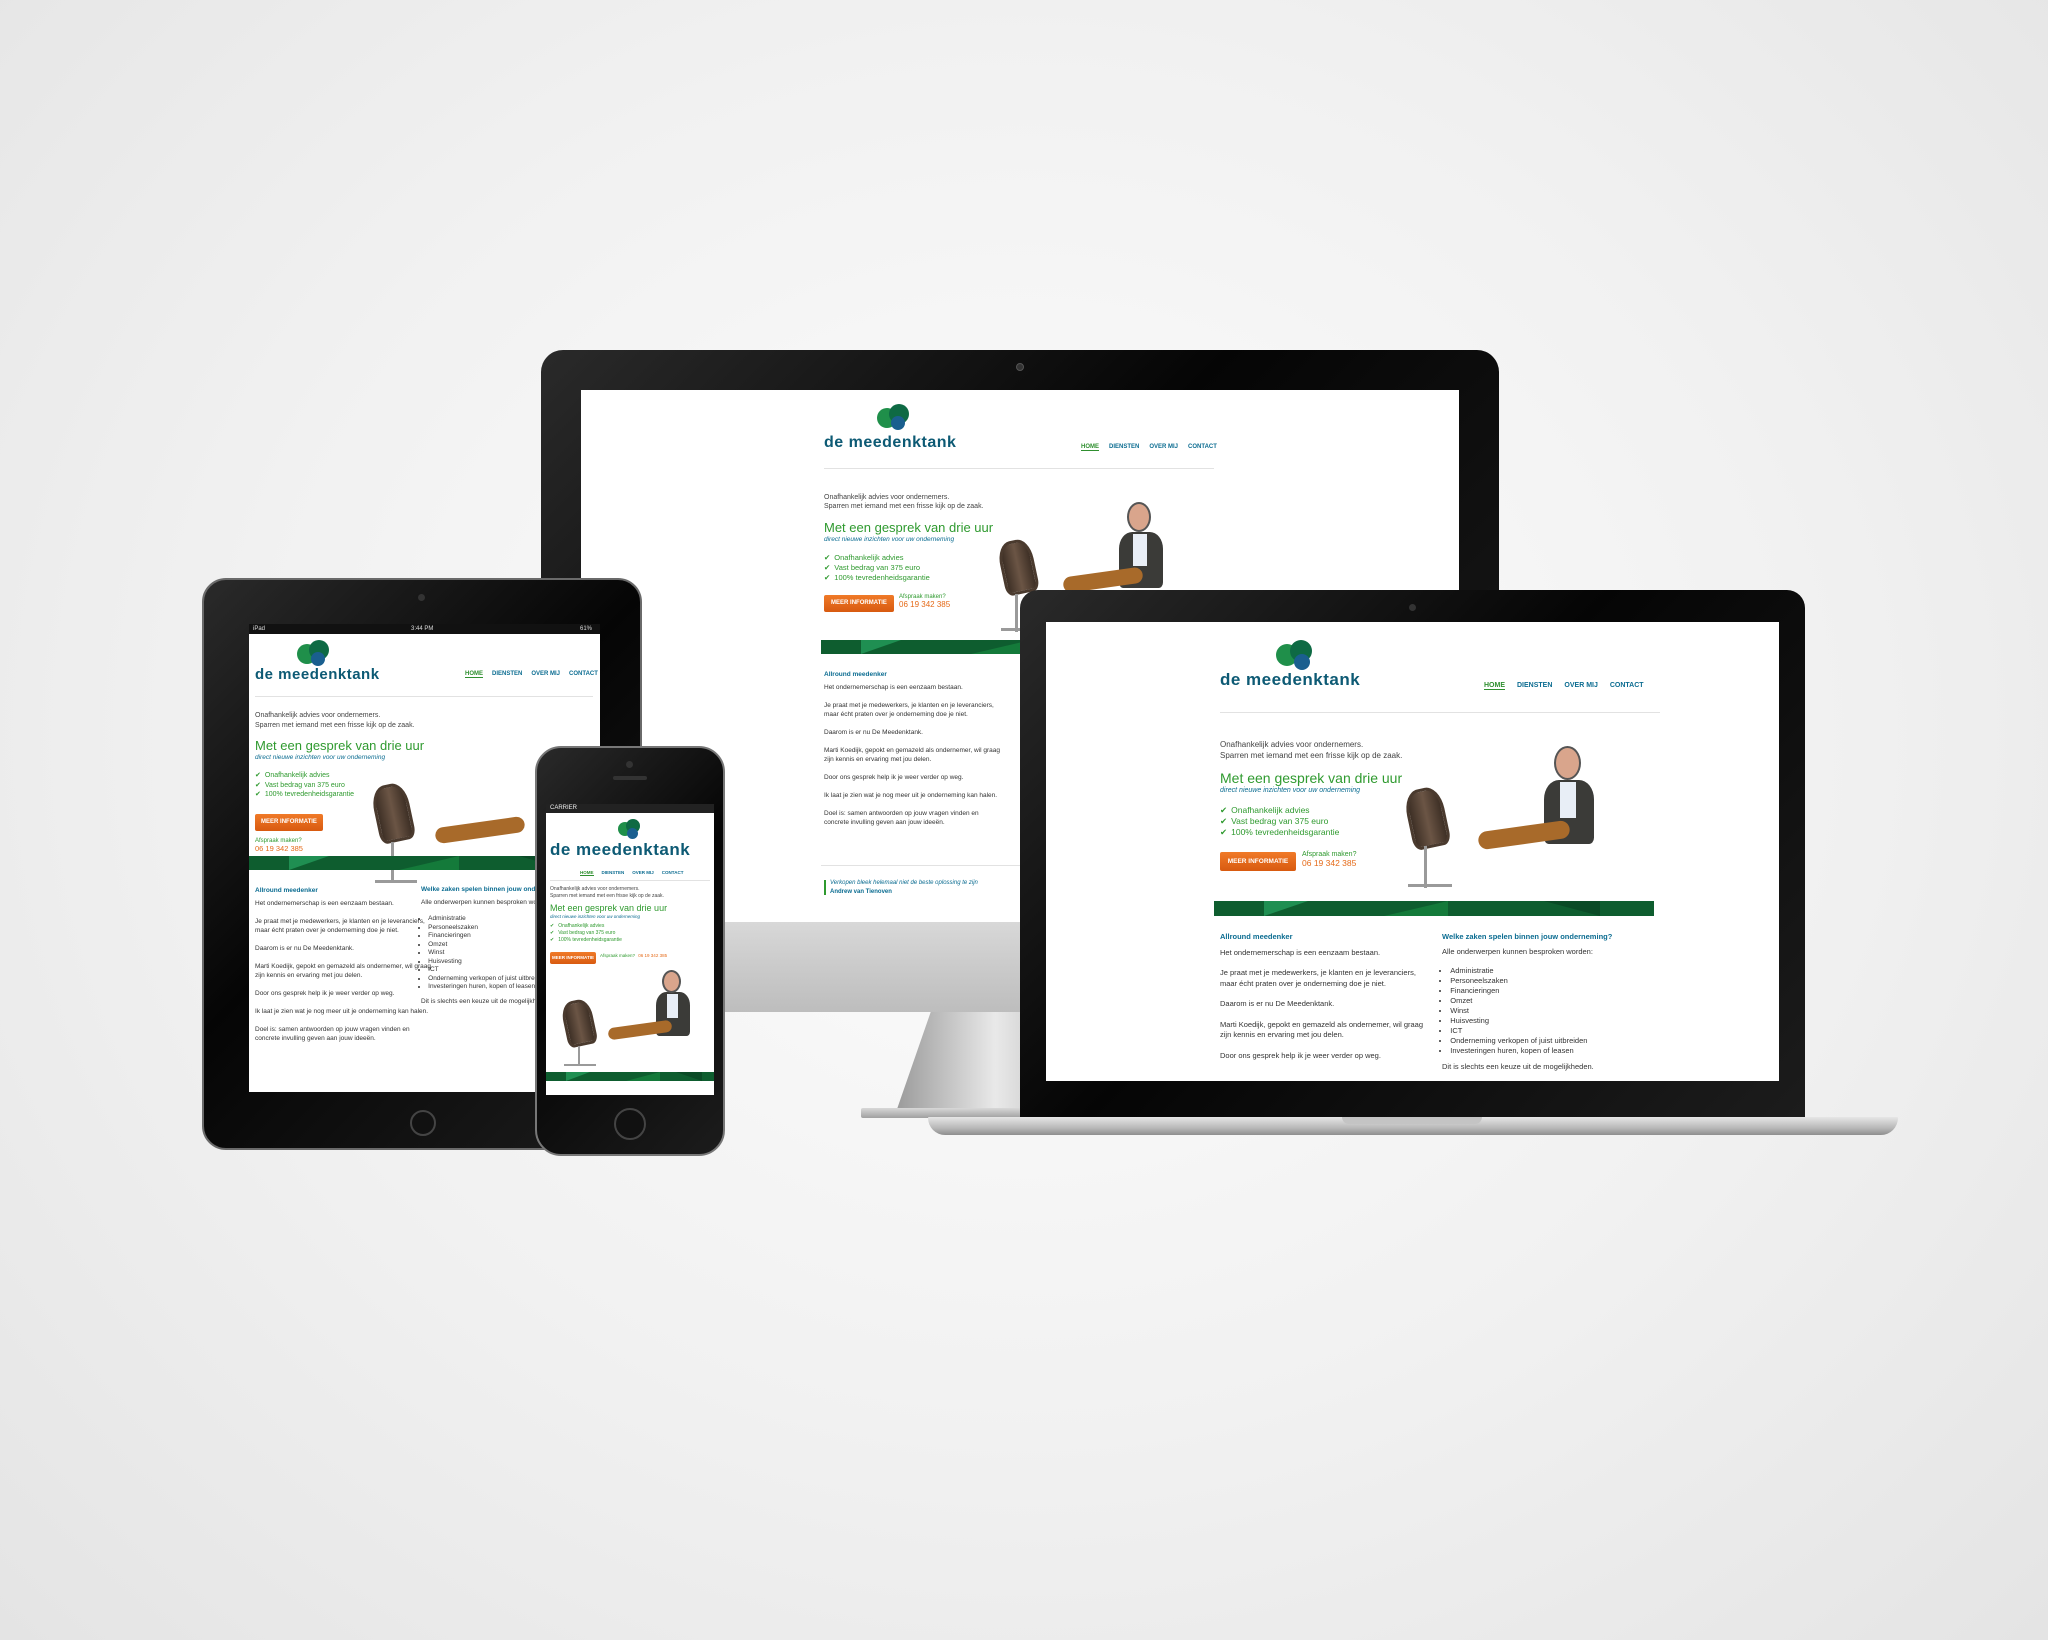 The width and height of the screenshot is (2048, 1640). Describe the element at coordinates (423, 1123) in the screenshot. I see `ipad-home-button` at that location.